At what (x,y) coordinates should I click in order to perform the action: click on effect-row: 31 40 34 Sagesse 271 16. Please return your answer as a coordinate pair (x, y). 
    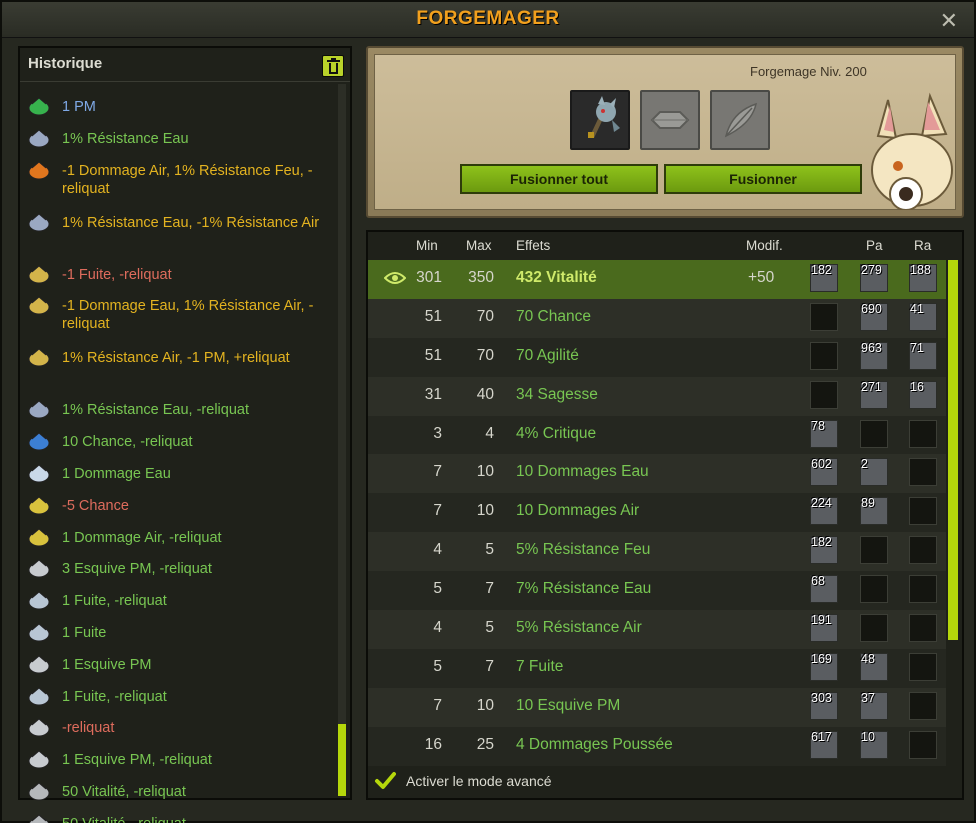
    Looking at the image, I should click on (657, 396).